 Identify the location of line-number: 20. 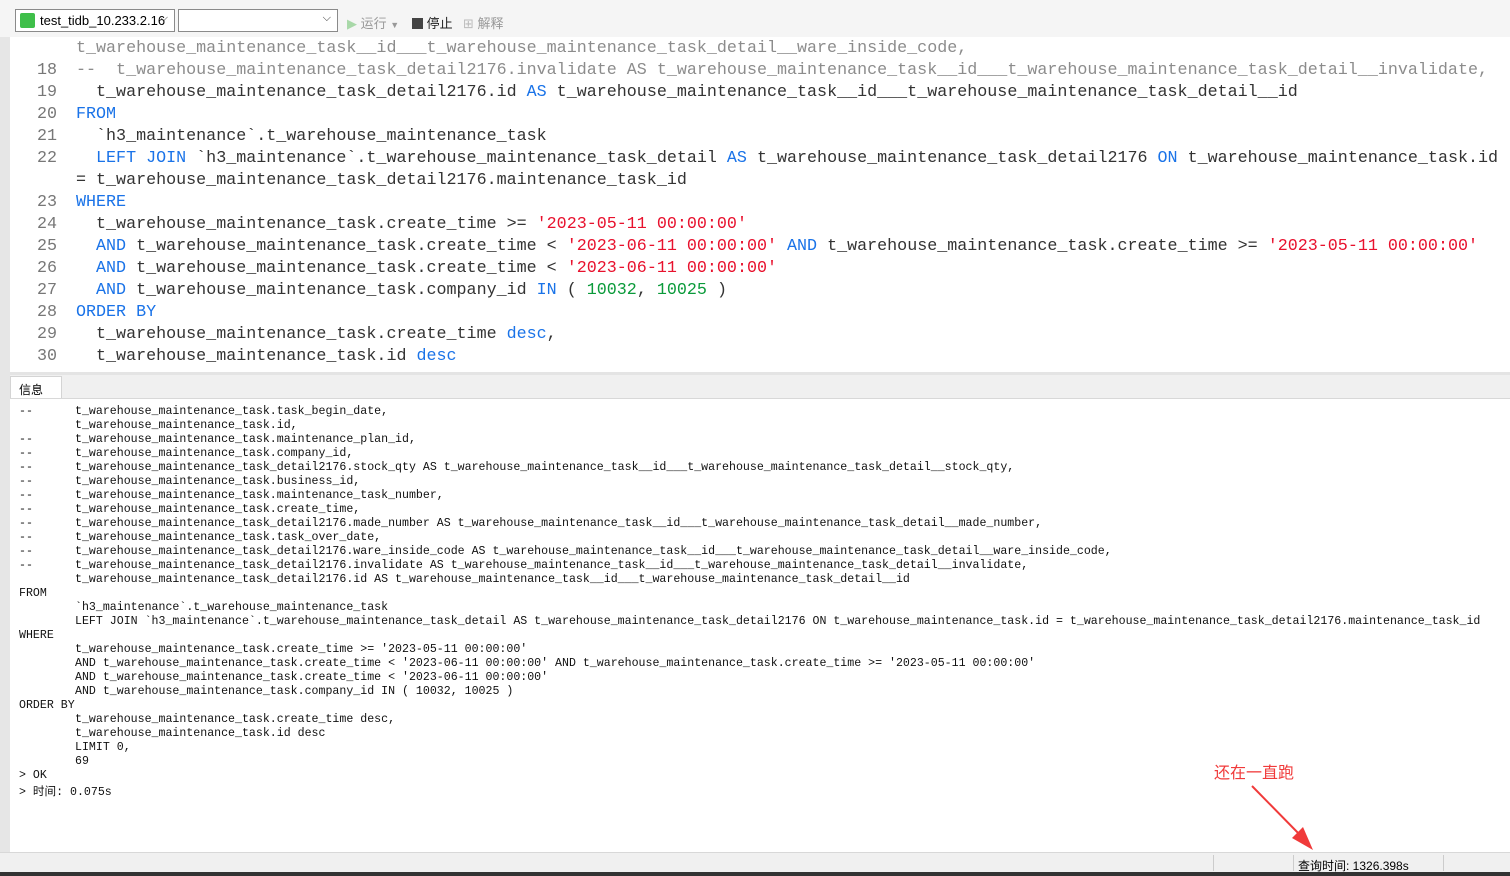
(46, 114).